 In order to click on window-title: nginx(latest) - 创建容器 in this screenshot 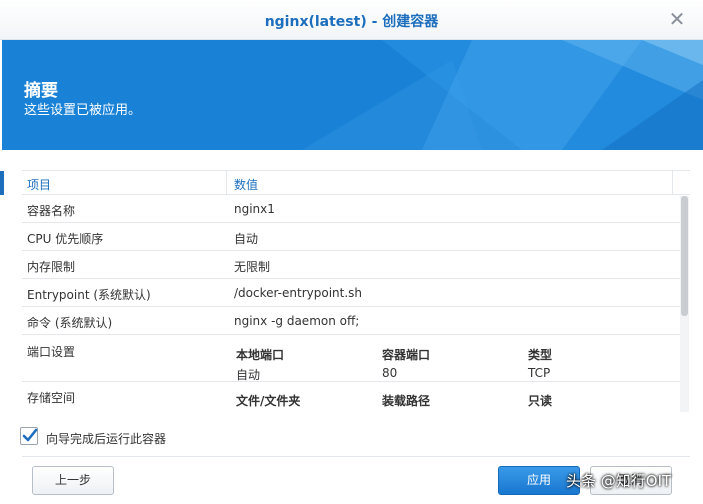, I will do `click(351, 22)`.